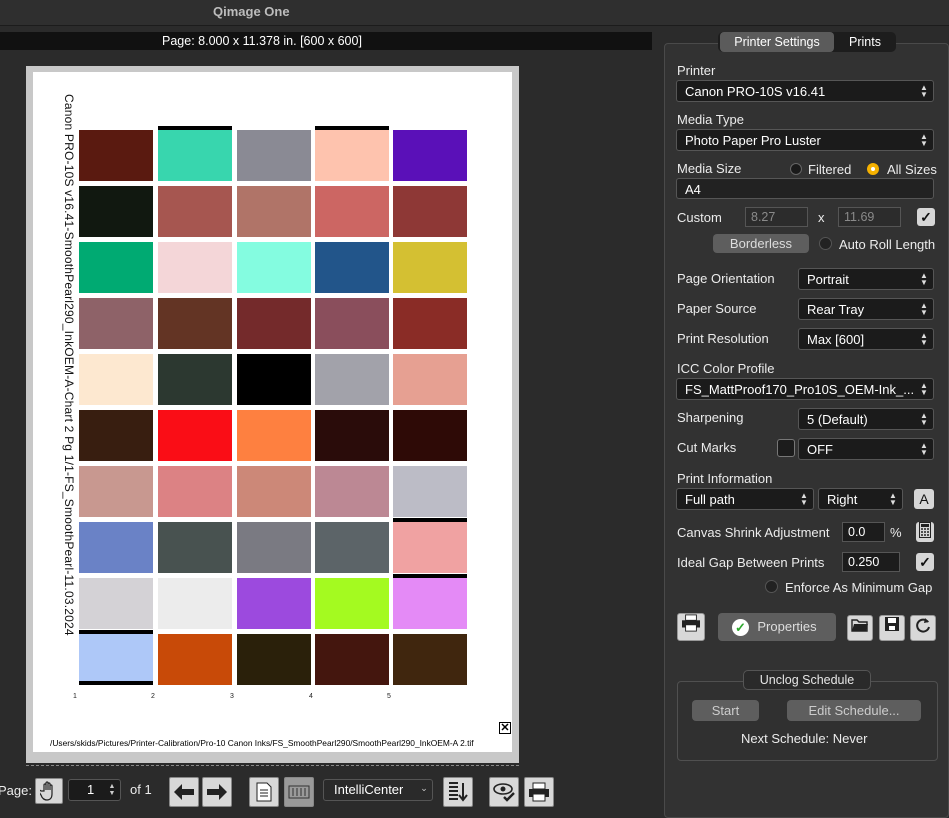  What do you see at coordinates (299, 792) in the screenshot?
I see `filmstrip-icon` at bounding box center [299, 792].